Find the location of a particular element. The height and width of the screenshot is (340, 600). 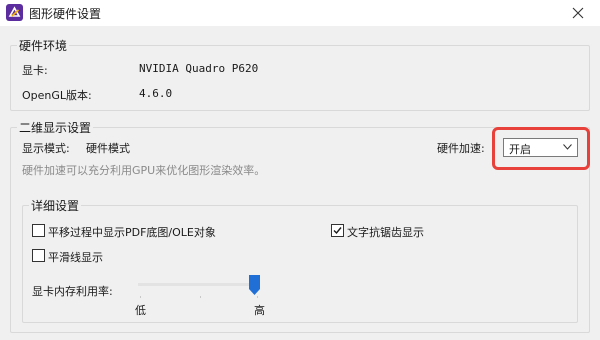

gpu-memory-slider-thumb is located at coordinates (254, 285).